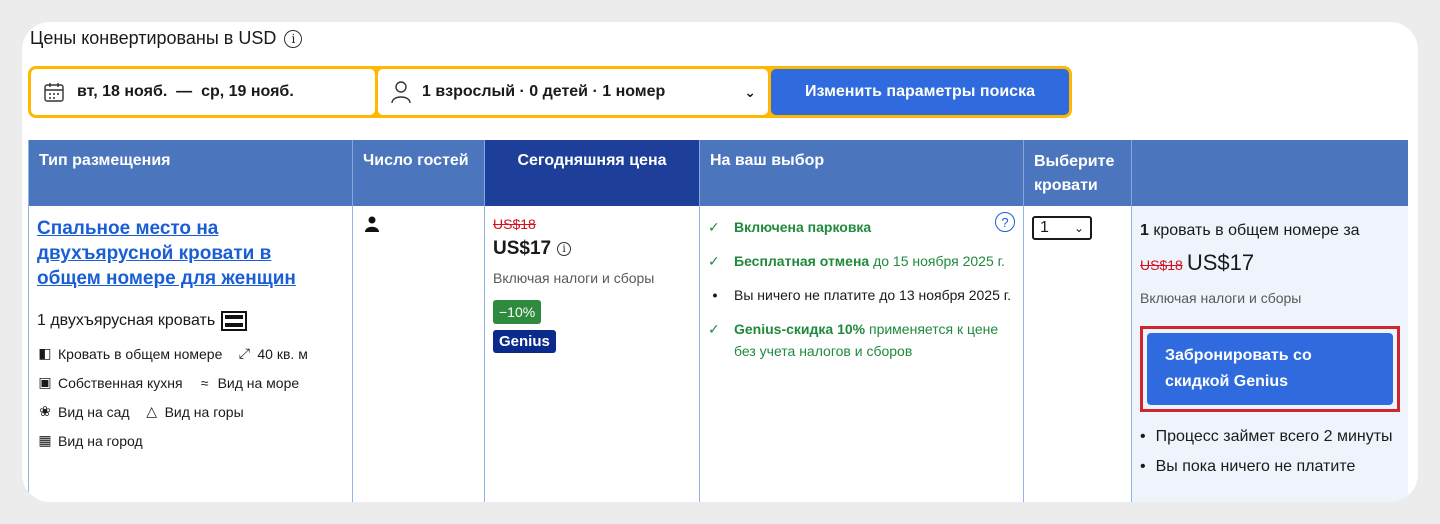 The width and height of the screenshot is (1440, 524). What do you see at coordinates (592, 249) in the screenshot?
I see `new-price-row: US$17 i` at bounding box center [592, 249].